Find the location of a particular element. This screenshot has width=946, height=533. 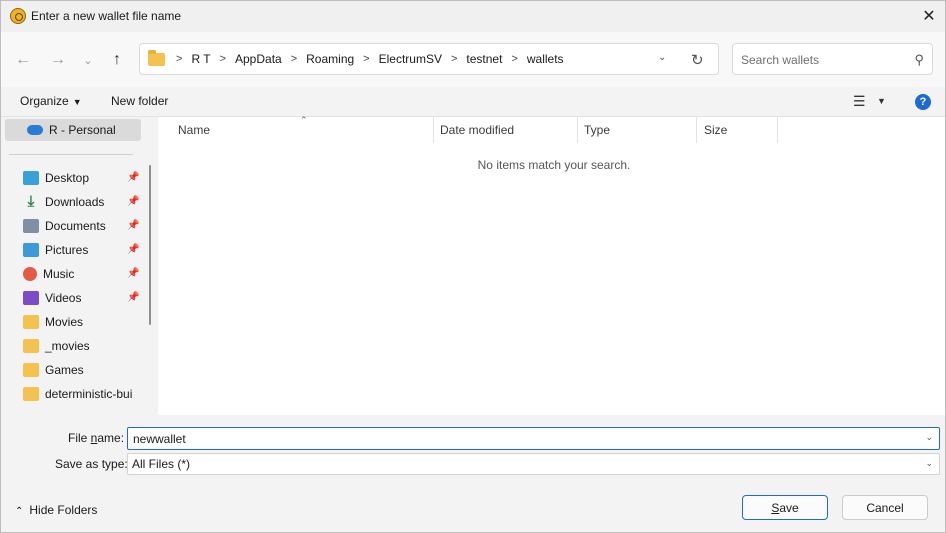

sidebar-item-label: Desktop is located at coordinates (67, 178).